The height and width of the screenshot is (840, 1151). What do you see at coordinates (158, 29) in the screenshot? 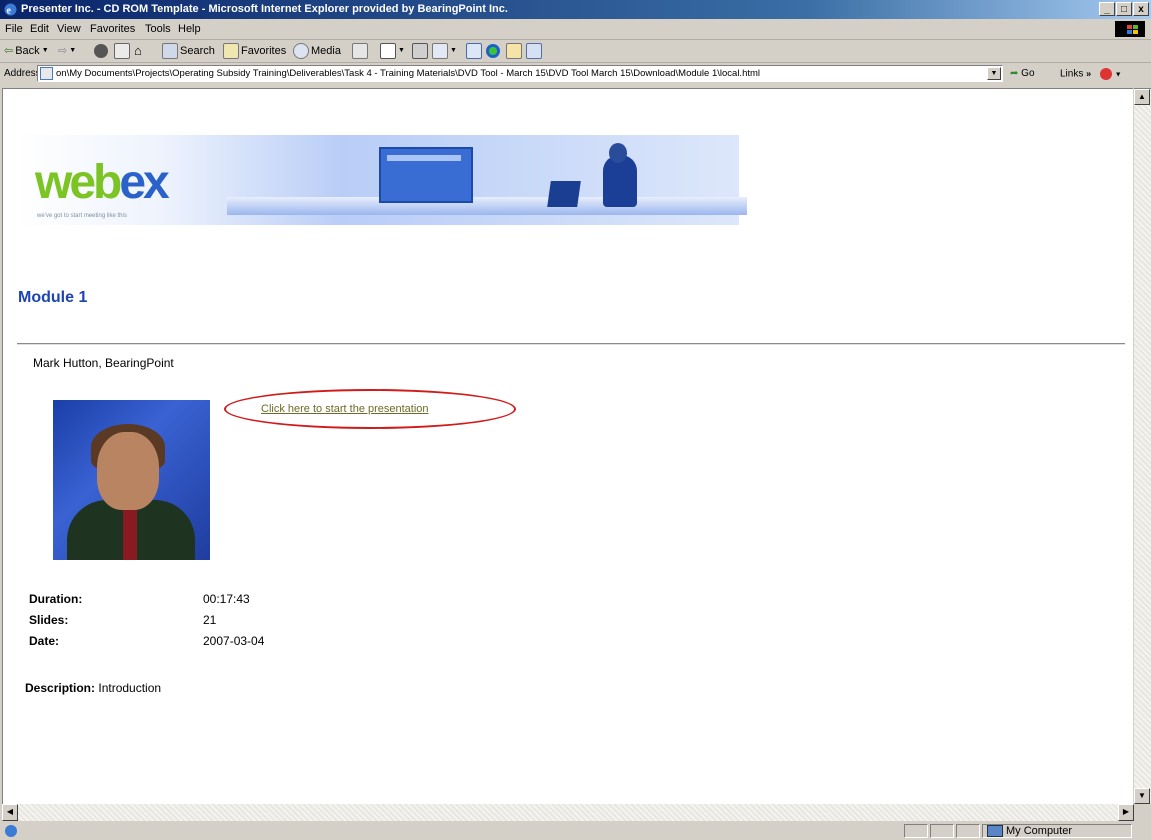
I see `menu-tools: Tools` at bounding box center [158, 29].